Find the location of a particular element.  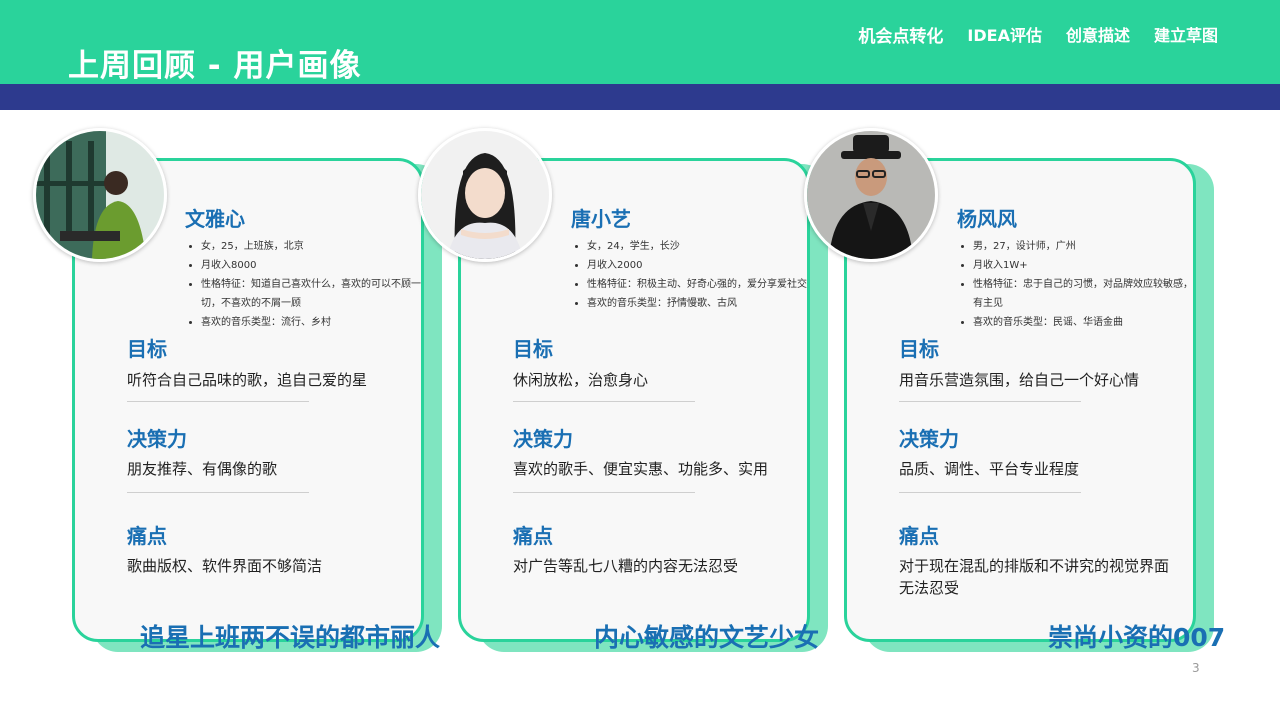

bullet-personality: 性格特征：知道自己喜欢什么，喜欢的可以不顾一切，不喜欢的不屑一顾 is located at coordinates (315, 294).